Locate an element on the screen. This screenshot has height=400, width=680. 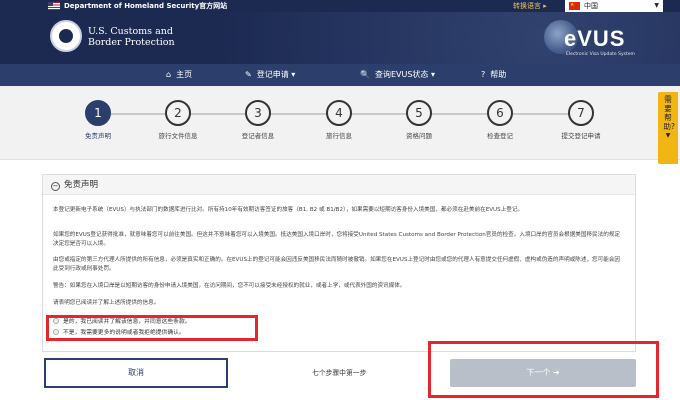
nav-check-status: 🔍 查询EVUS状态 ▾ is located at coordinates (397, 75).